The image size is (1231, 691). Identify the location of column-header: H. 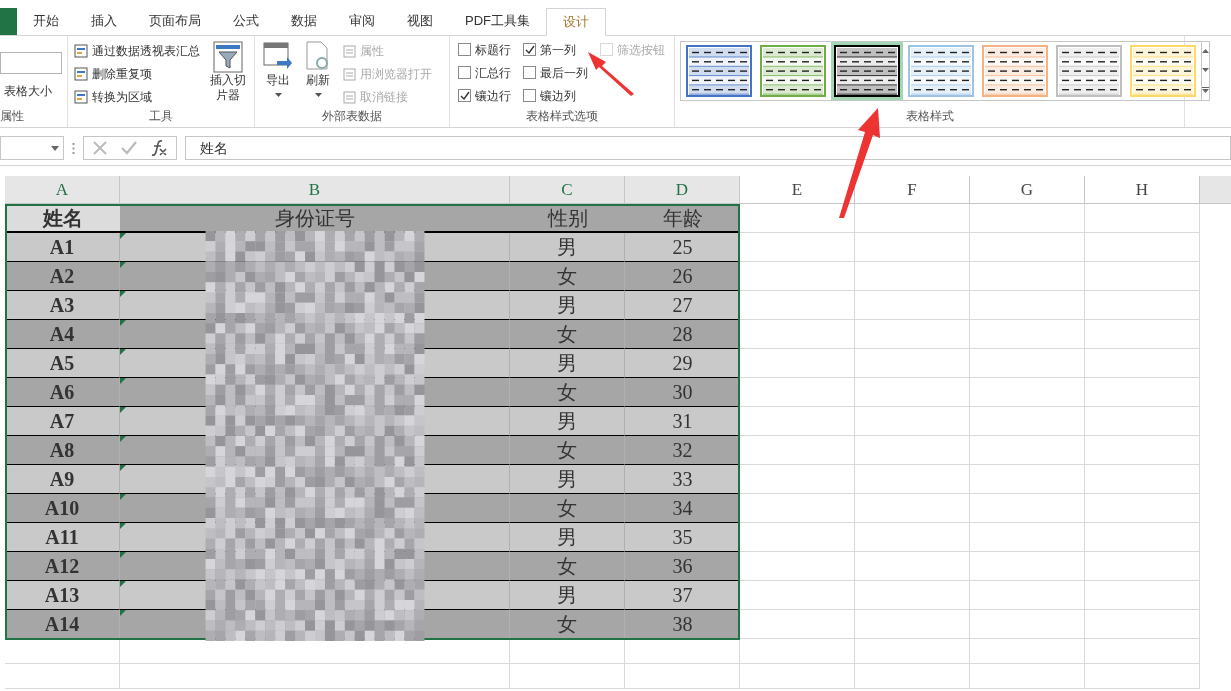
(1142, 189).